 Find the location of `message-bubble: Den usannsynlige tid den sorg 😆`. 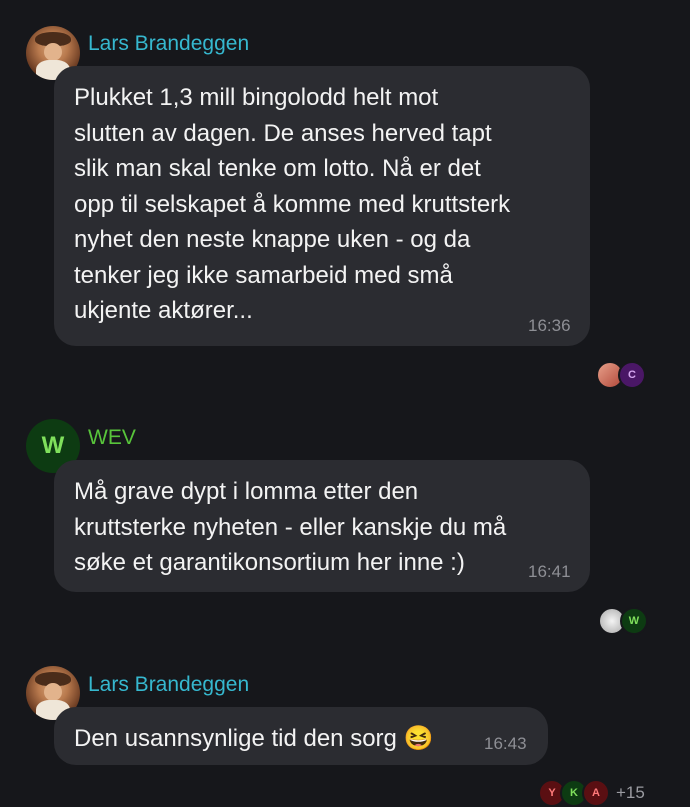

message-bubble: Den usannsynlige tid den sorg 😆 is located at coordinates (301, 736).